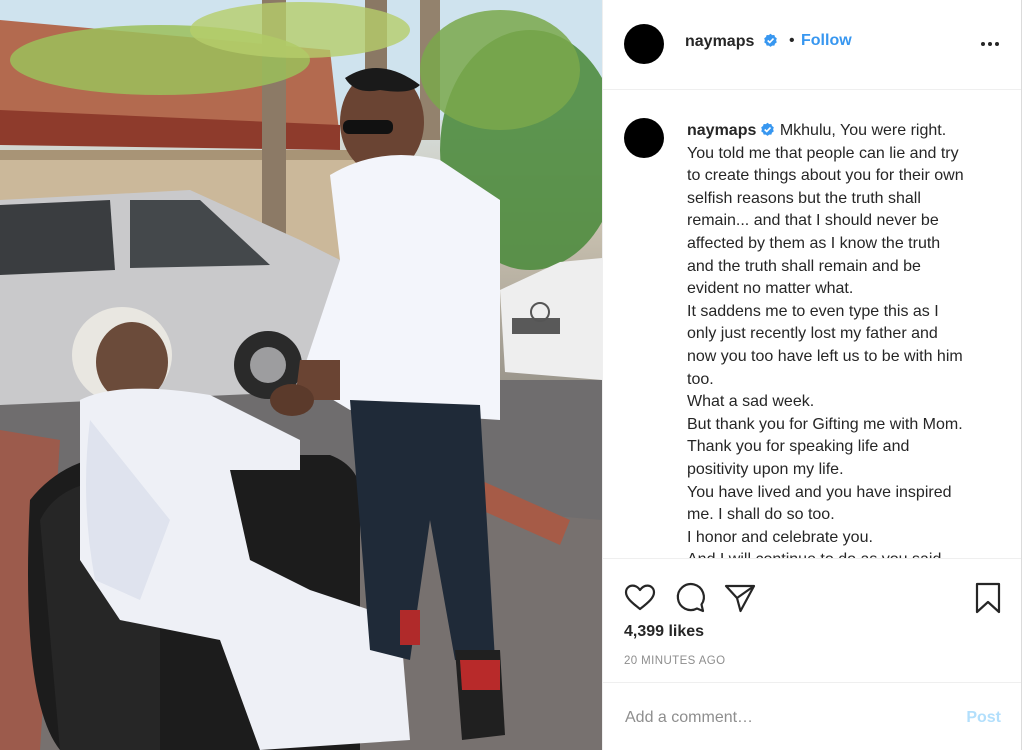 The width and height of the screenshot is (1024, 750). I want to click on post-header: naymaps • Follow, so click(812, 45).